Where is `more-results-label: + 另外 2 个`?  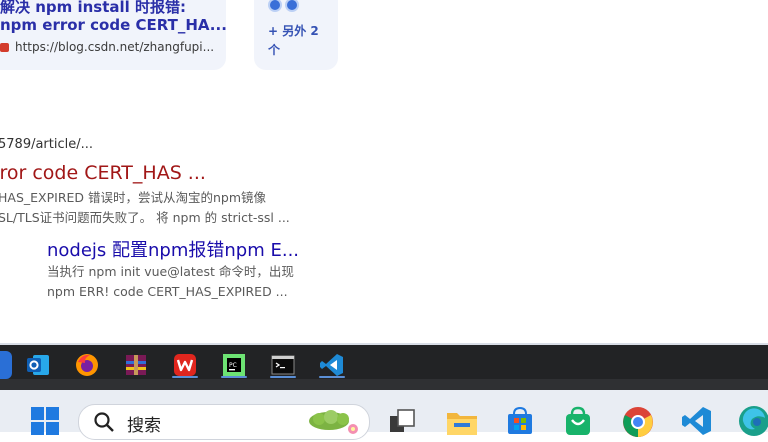 more-results-label: + 另外 2 个 is located at coordinates (298, 41).